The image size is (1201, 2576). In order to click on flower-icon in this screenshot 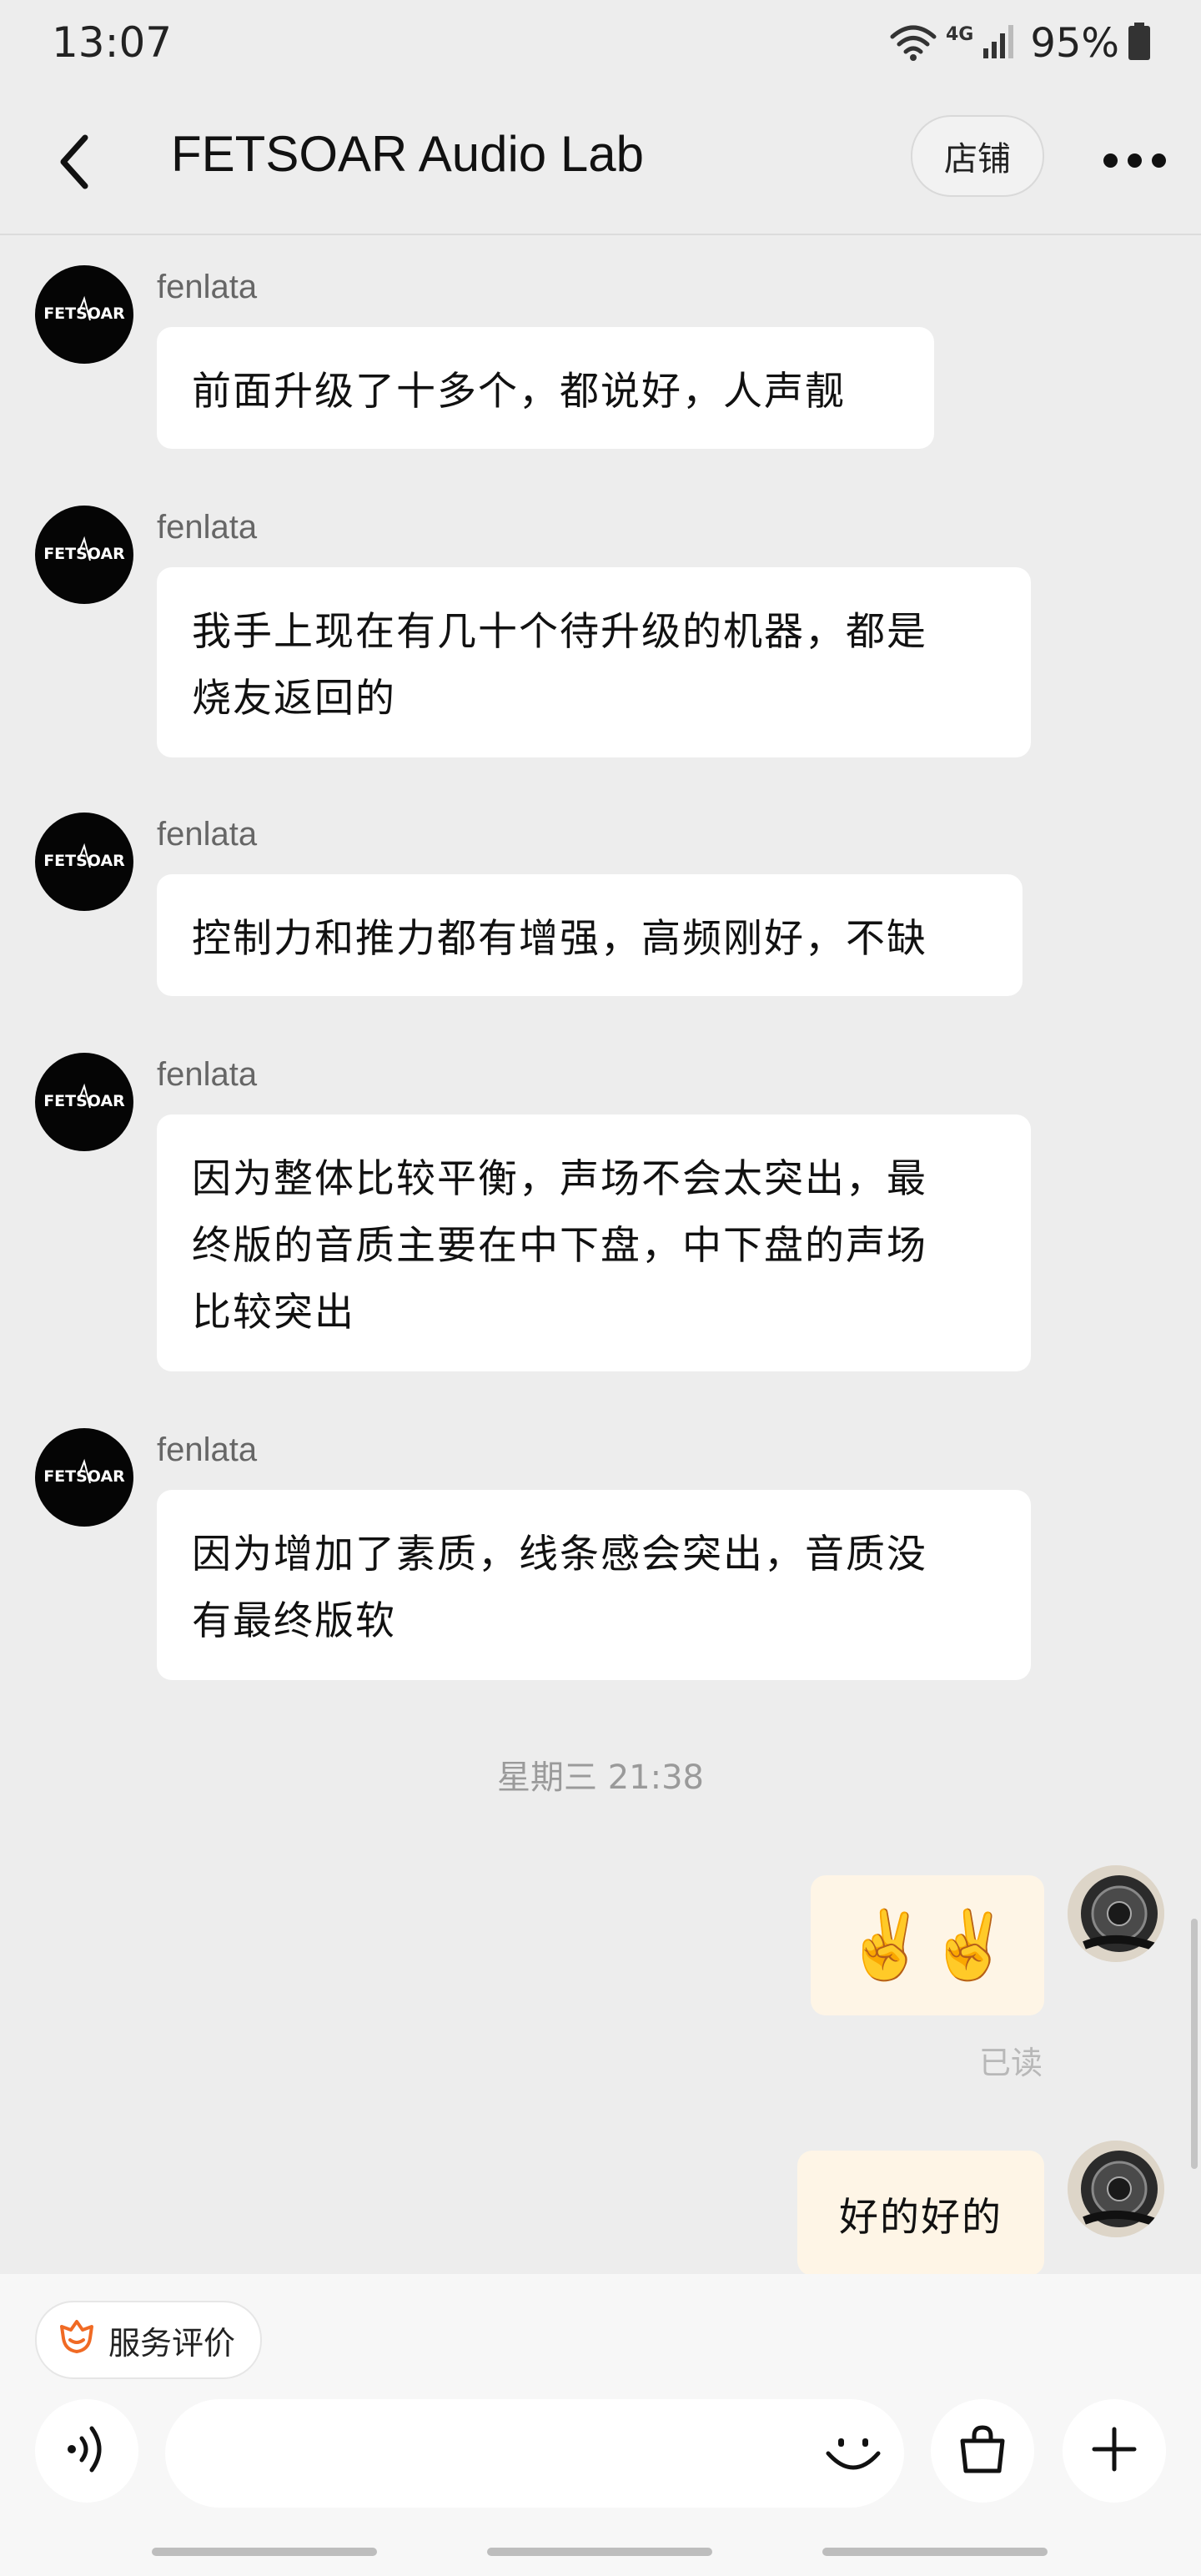, I will do `click(77, 2340)`.